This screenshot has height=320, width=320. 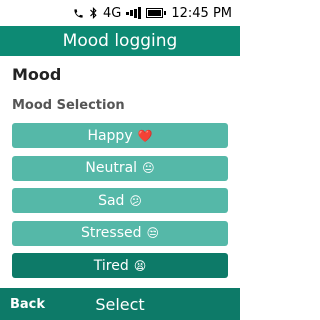 I want to click on clock: 12:45 PM, so click(x=201, y=13).